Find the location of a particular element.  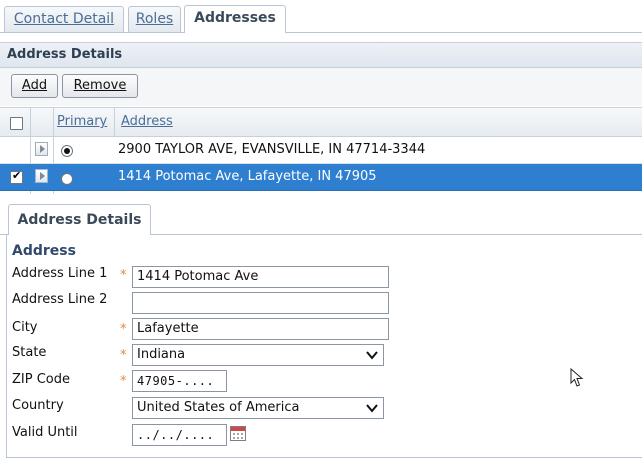

address-line1-input: 1414 Potomac Ave is located at coordinates (260, 277).